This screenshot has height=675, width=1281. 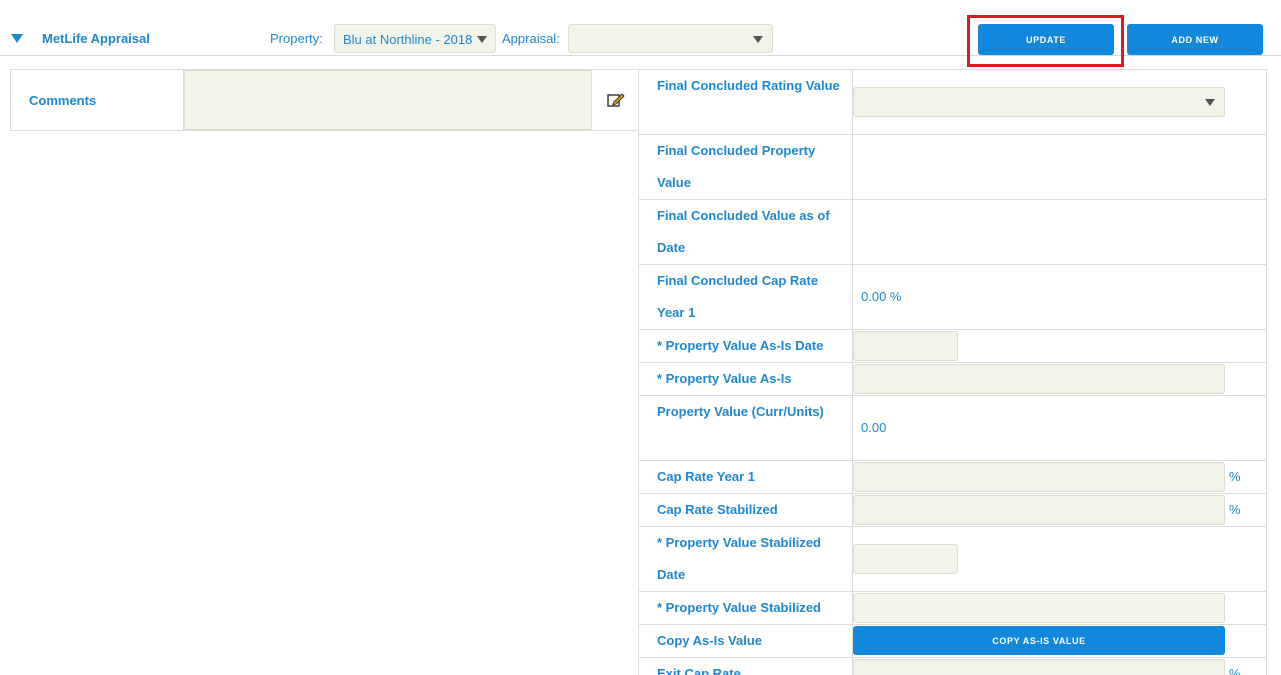 I want to click on rating-label: Final Concluded Rating Value, so click(x=748, y=85).